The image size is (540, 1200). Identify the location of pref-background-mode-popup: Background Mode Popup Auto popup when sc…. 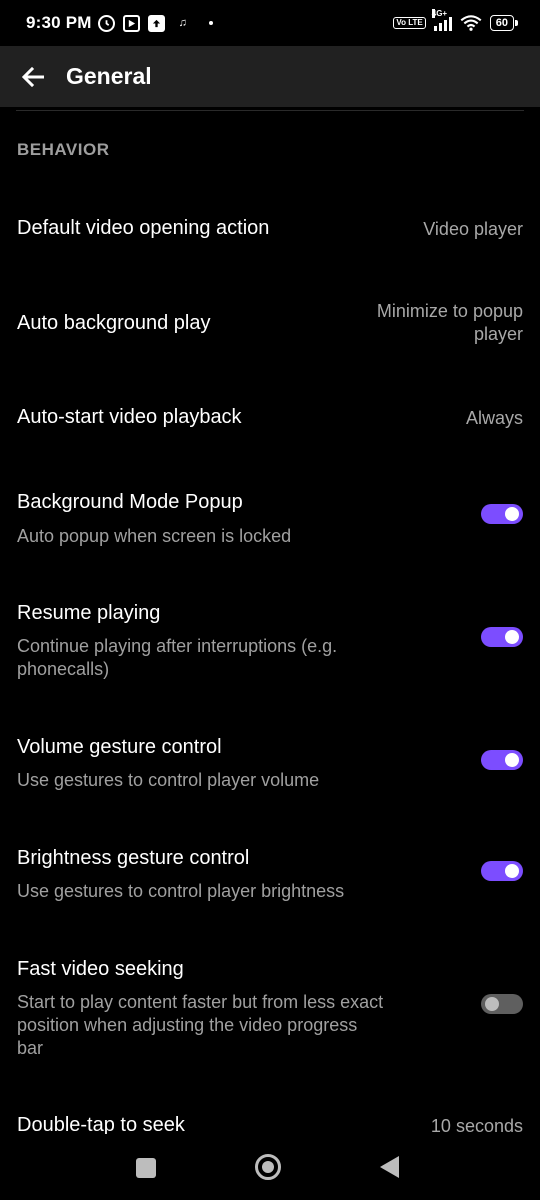
(270, 520).